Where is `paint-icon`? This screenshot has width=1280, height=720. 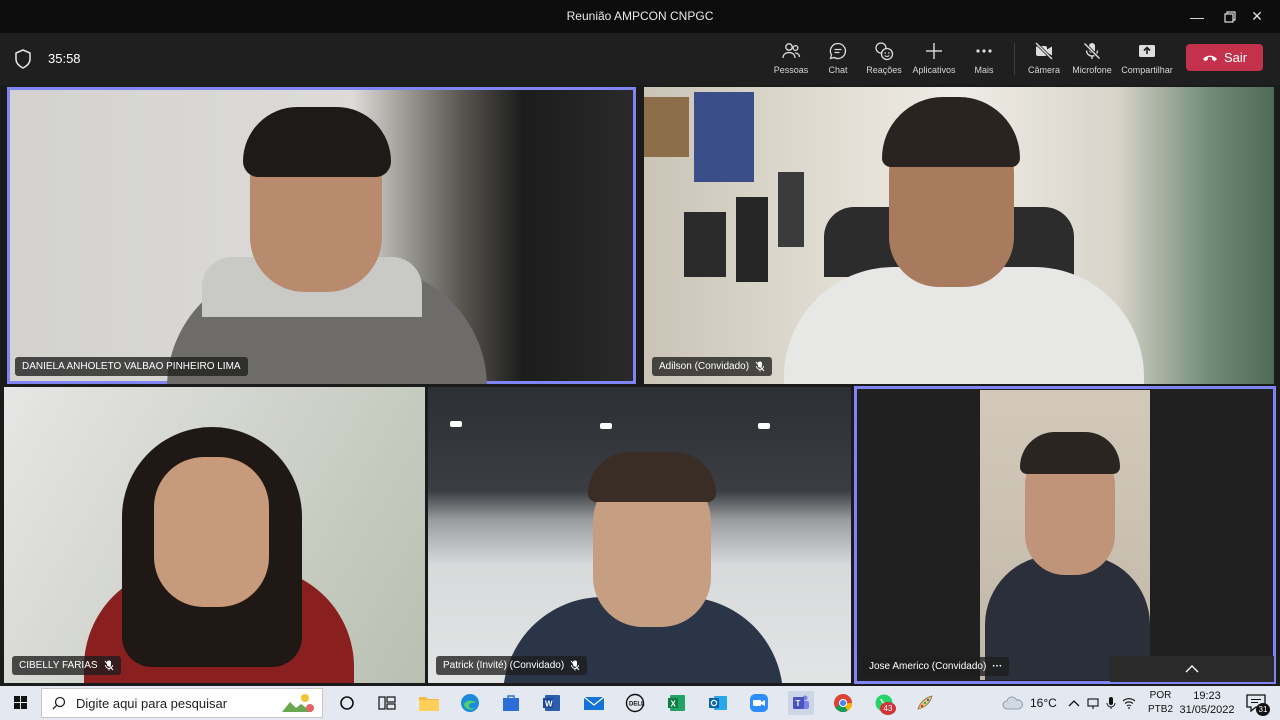
paint-icon is located at coordinates (925, 703).